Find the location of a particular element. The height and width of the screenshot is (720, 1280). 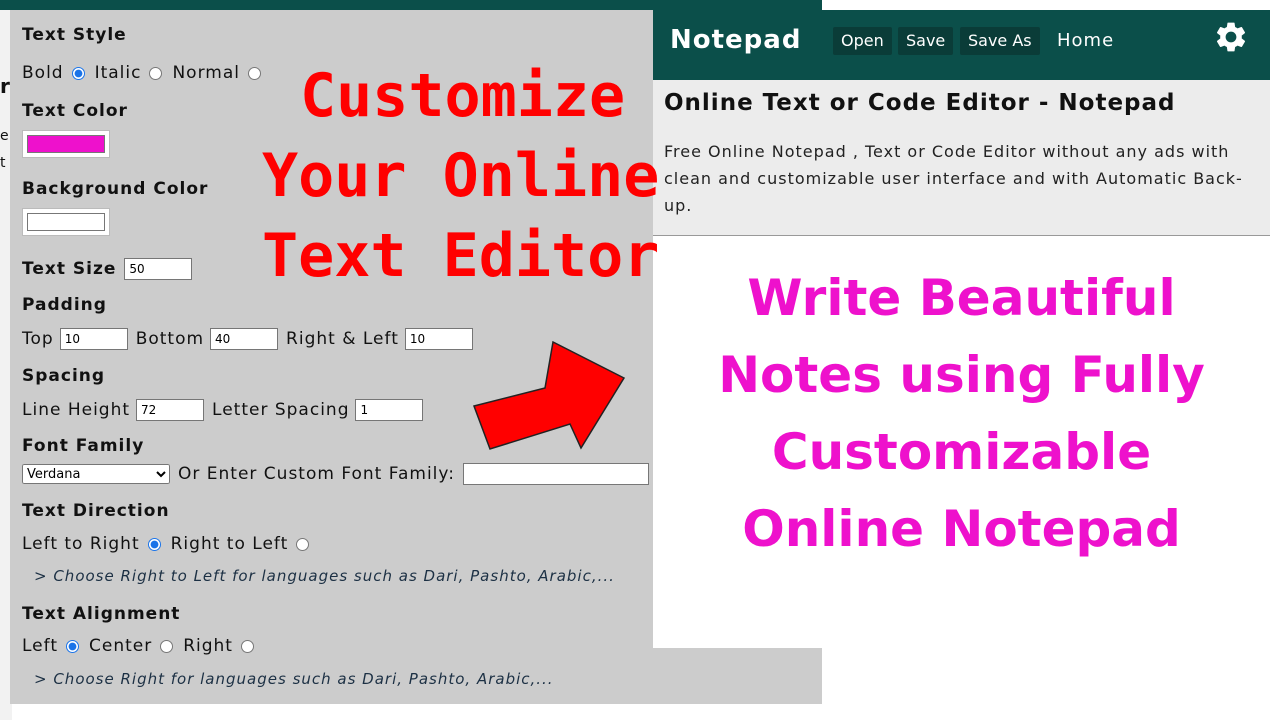

background-color-swatch is located at coordinates (66, 222).